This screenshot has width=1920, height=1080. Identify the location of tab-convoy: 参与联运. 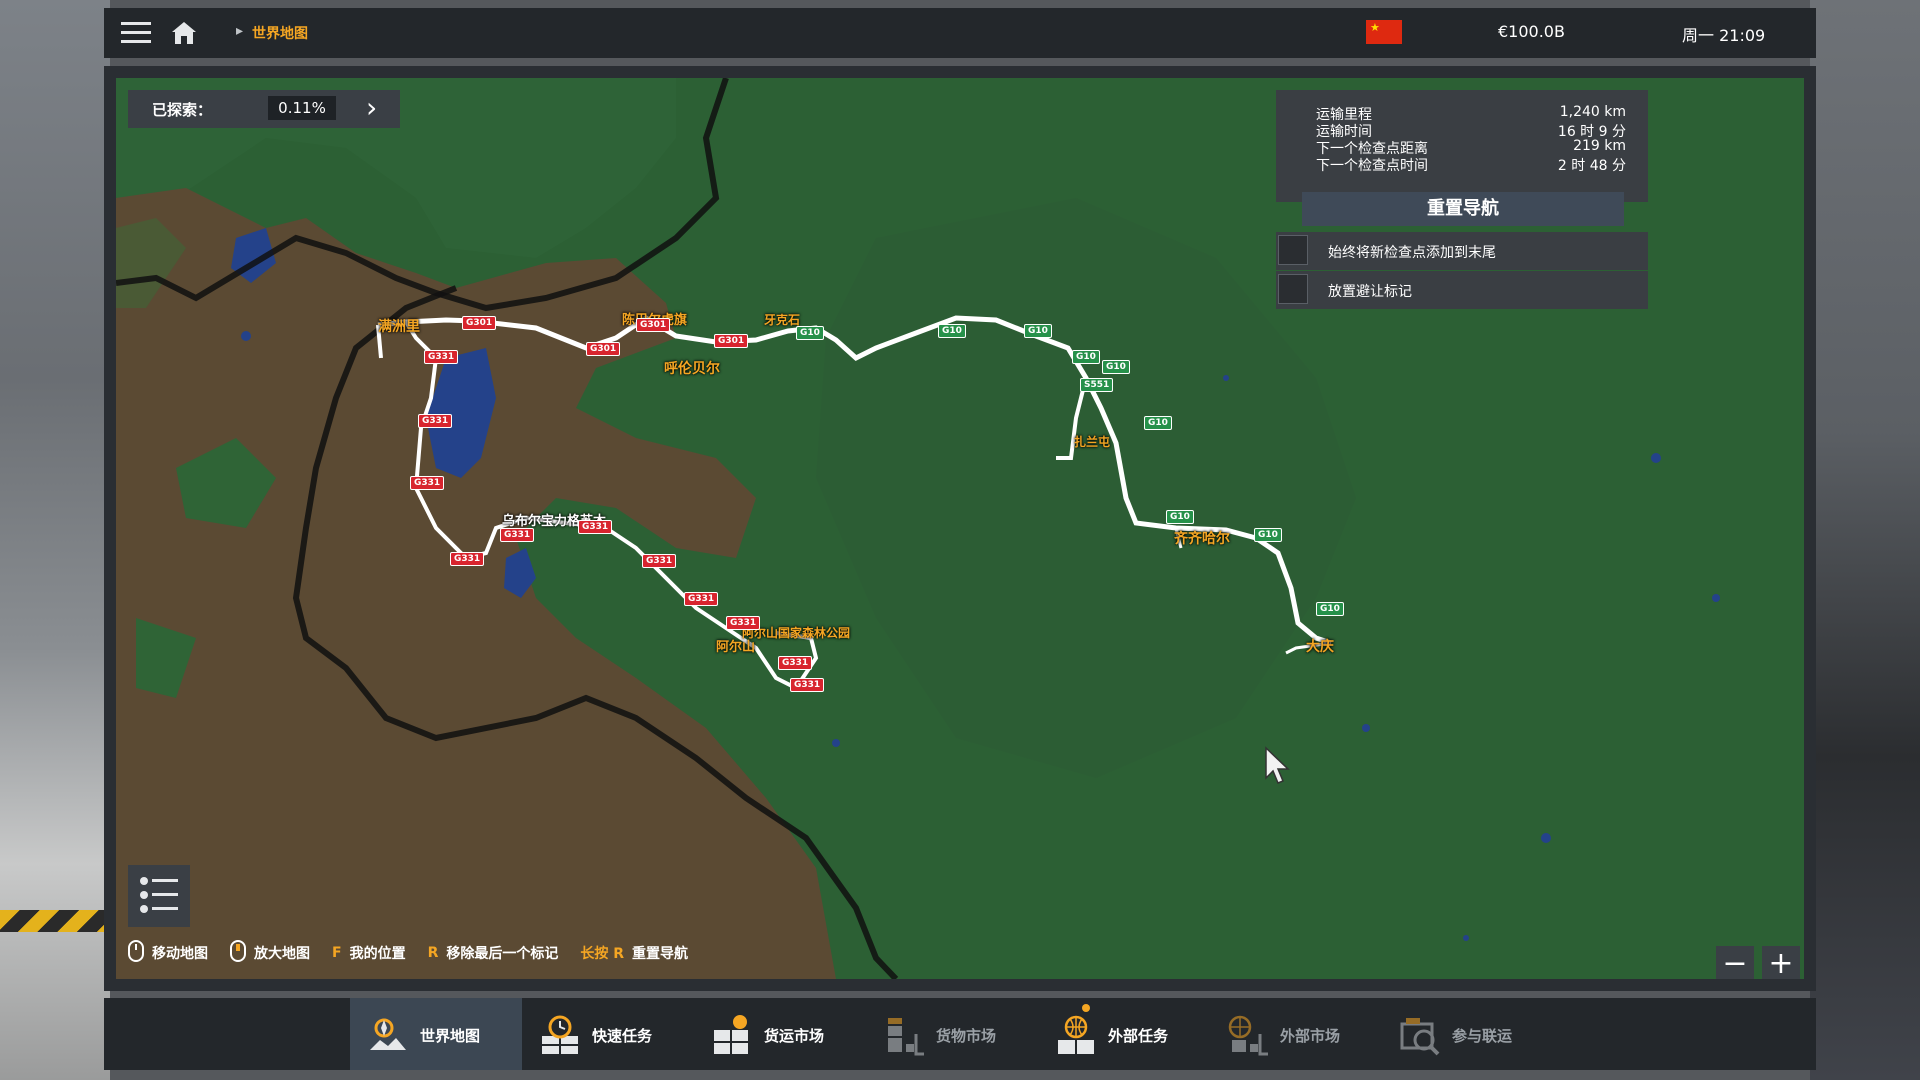
(1468, 1034).